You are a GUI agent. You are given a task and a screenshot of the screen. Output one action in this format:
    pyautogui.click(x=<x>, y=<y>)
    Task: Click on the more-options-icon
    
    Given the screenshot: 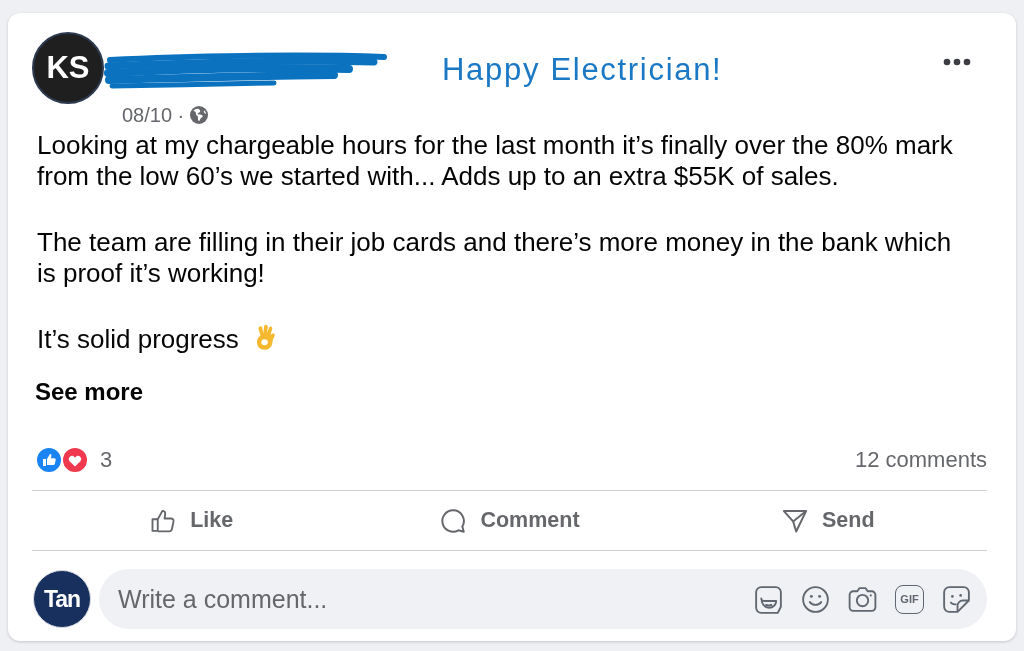 What is the action you would take?
    pyautogui.click(x=957, y=62)
    